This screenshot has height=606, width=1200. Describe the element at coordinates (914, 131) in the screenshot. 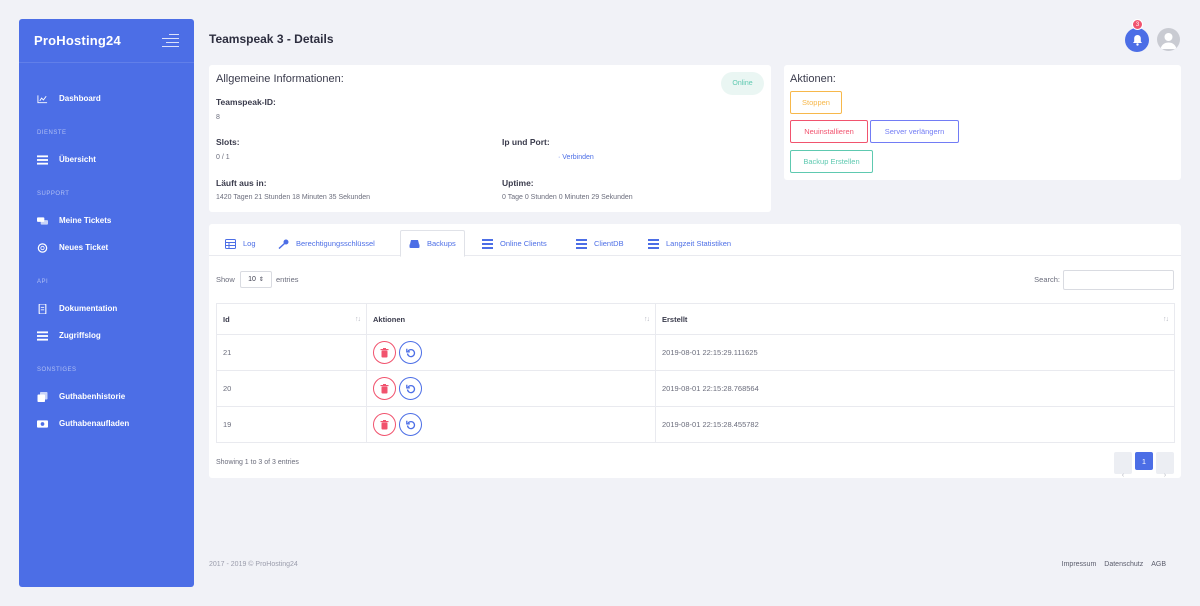

I see `extend-server-button: Server verlängern` at that location.